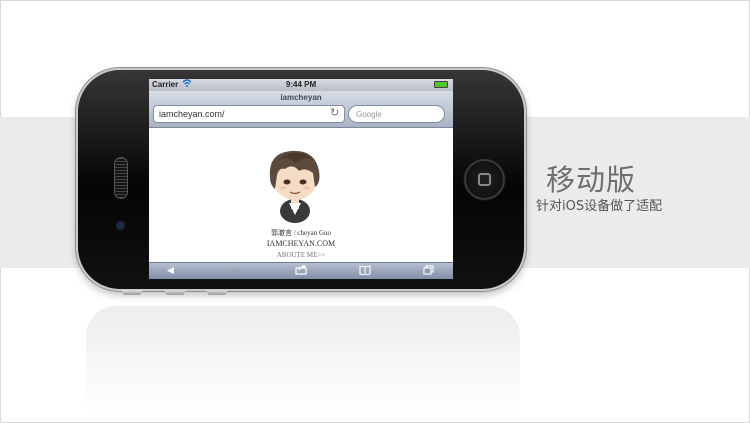  I want to click on bookmarks-icon, so click(365, 271).